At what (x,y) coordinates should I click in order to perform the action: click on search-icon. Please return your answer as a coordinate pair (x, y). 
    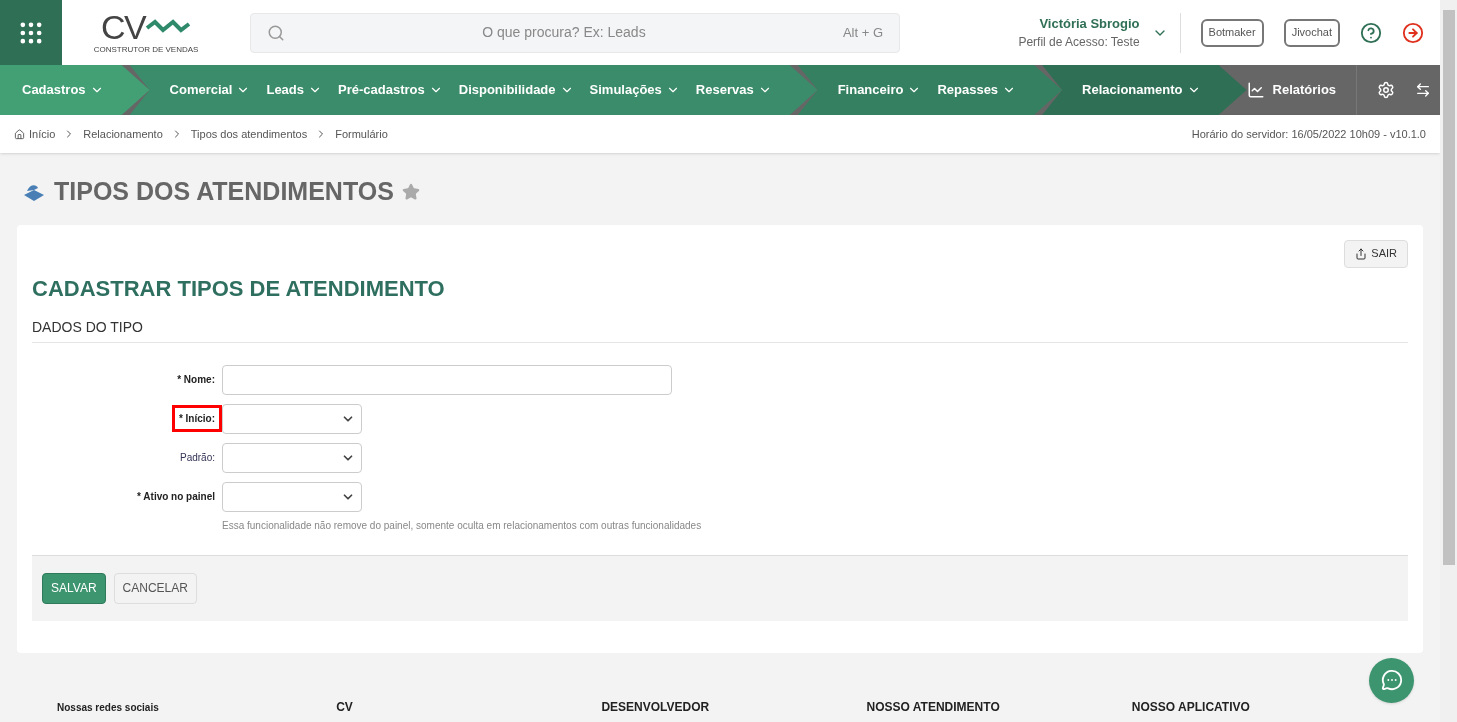
    Looking at the image, I should click on (276, 32).